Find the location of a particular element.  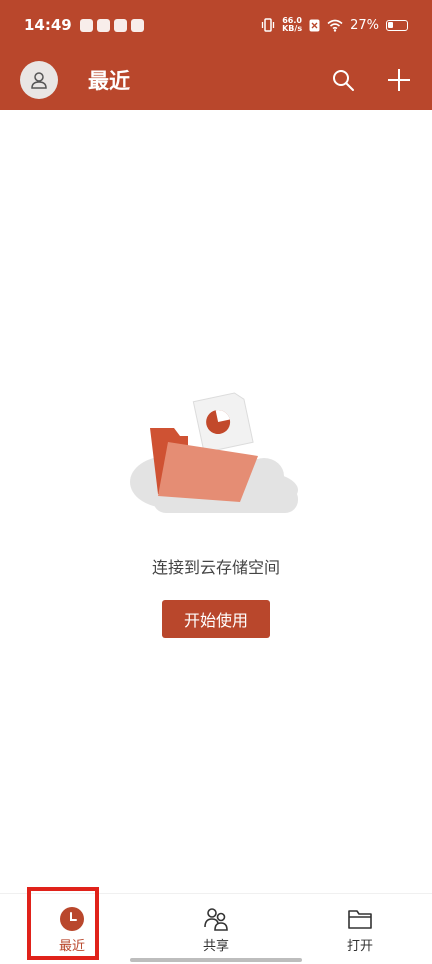

status-notification-icons is located at coordinates (111, 25).